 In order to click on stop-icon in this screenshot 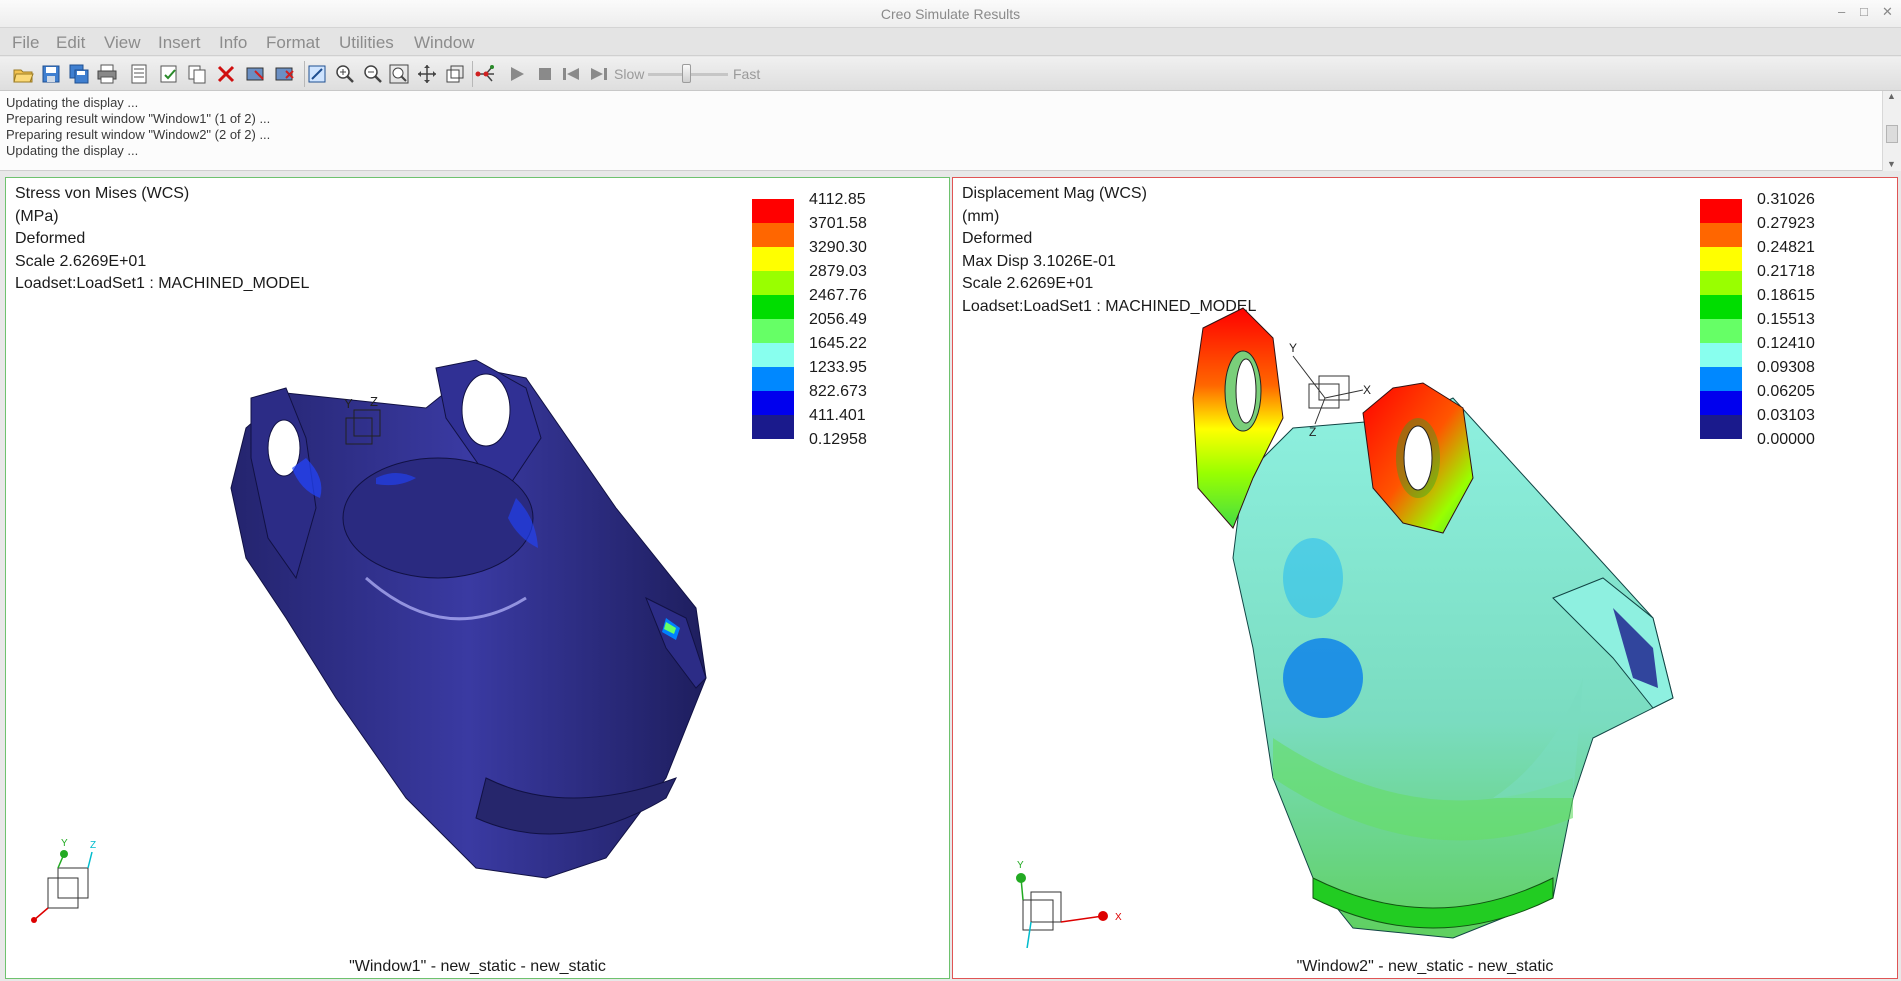, I will do `click(545, 74)`.